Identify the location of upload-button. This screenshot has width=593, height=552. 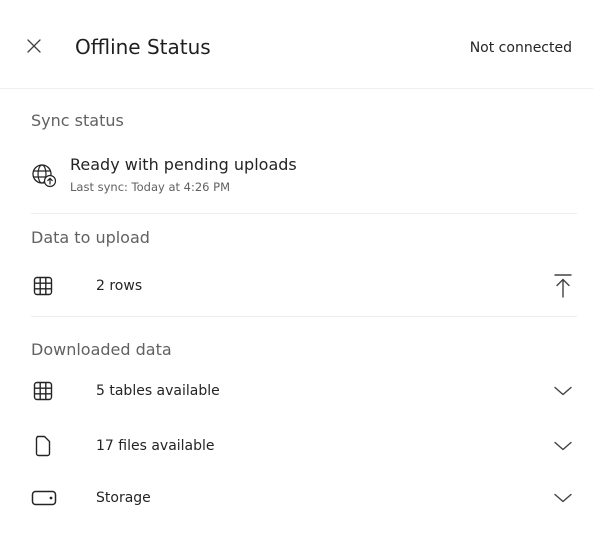
(563, 286).